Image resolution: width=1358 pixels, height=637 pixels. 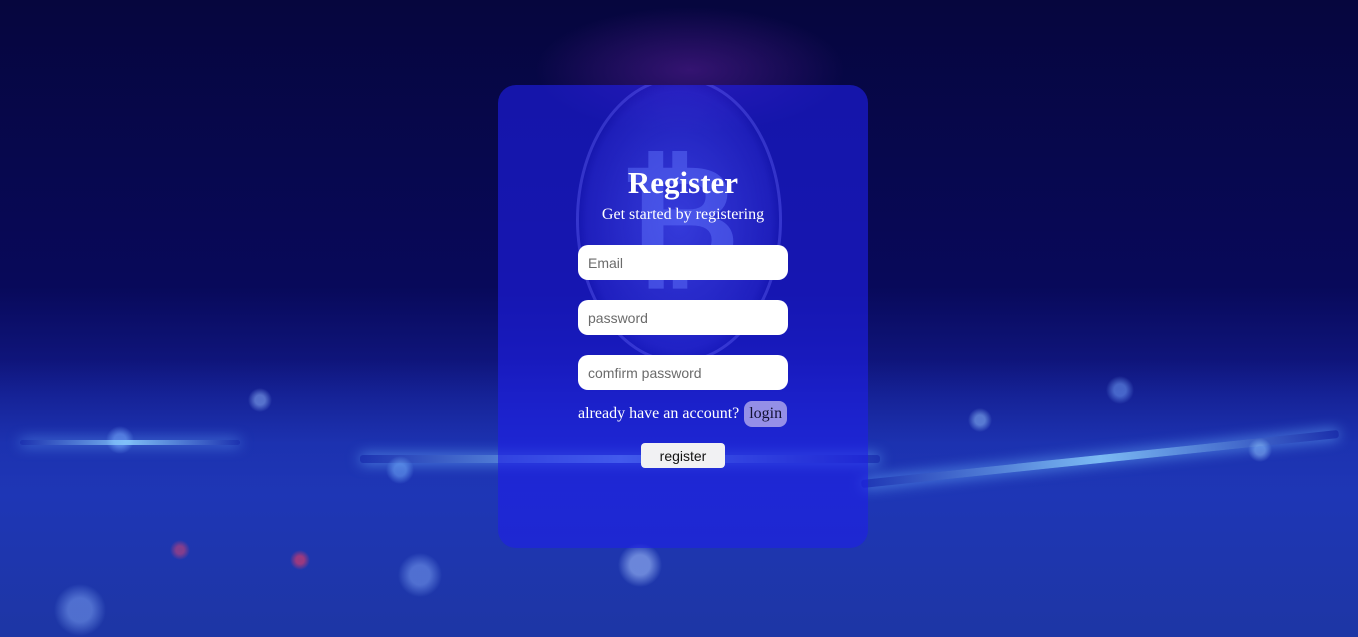 What do you see at coordinates (683, 372) in the screenshot?
I see `confirm-password-field` at bounding box center [683, 372].